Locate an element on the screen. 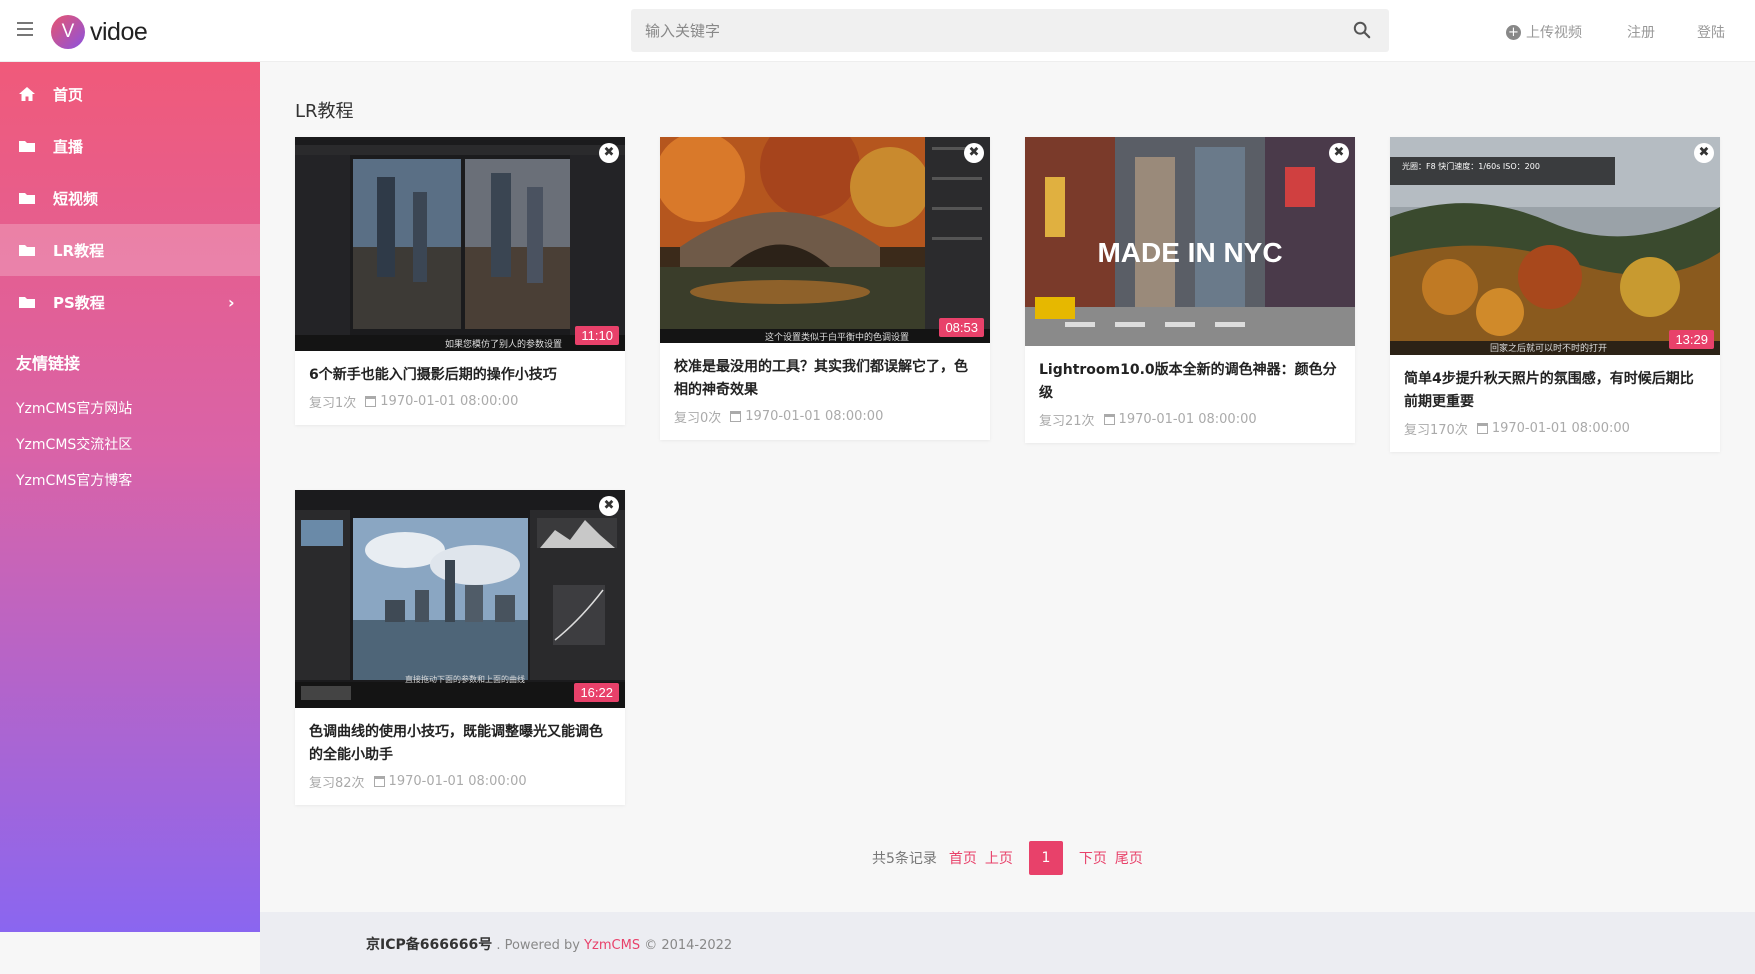 The height and width of the screenshot is (974, 1755). hamburger-menu-icon is located at coordinates (25, 29).